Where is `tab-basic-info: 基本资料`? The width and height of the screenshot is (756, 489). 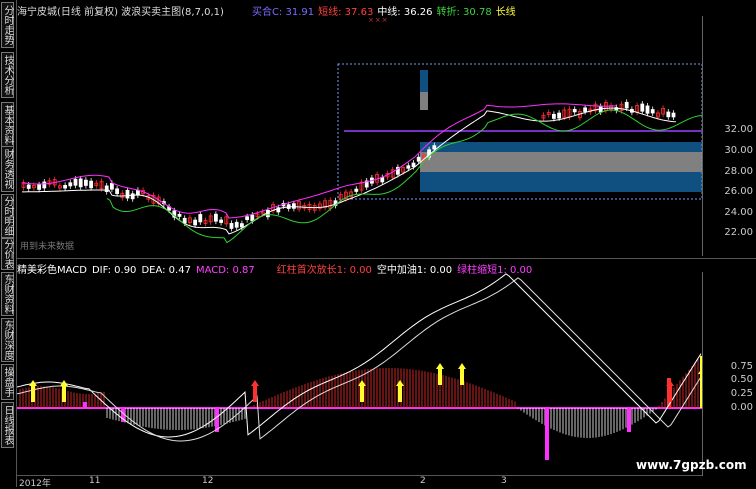
tab-basic-info: 基本资料 is located at coordinates (7, 125).